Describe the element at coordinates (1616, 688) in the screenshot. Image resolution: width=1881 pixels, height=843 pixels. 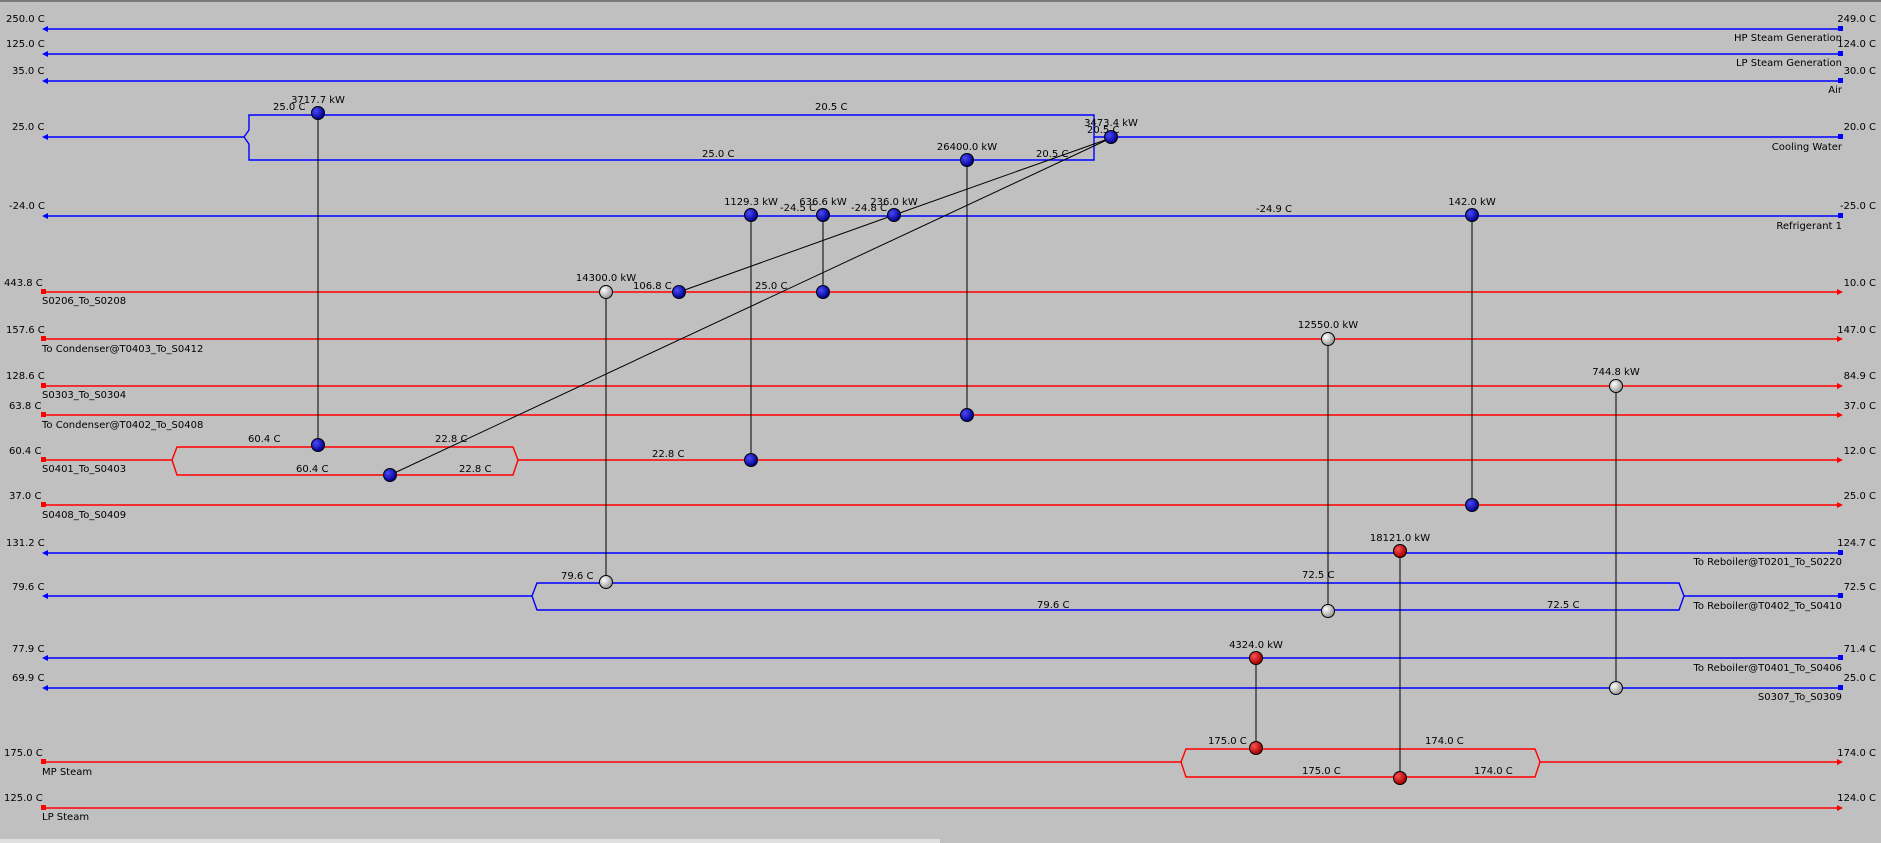
I see `exchanger-node-744-s0307` at that location.